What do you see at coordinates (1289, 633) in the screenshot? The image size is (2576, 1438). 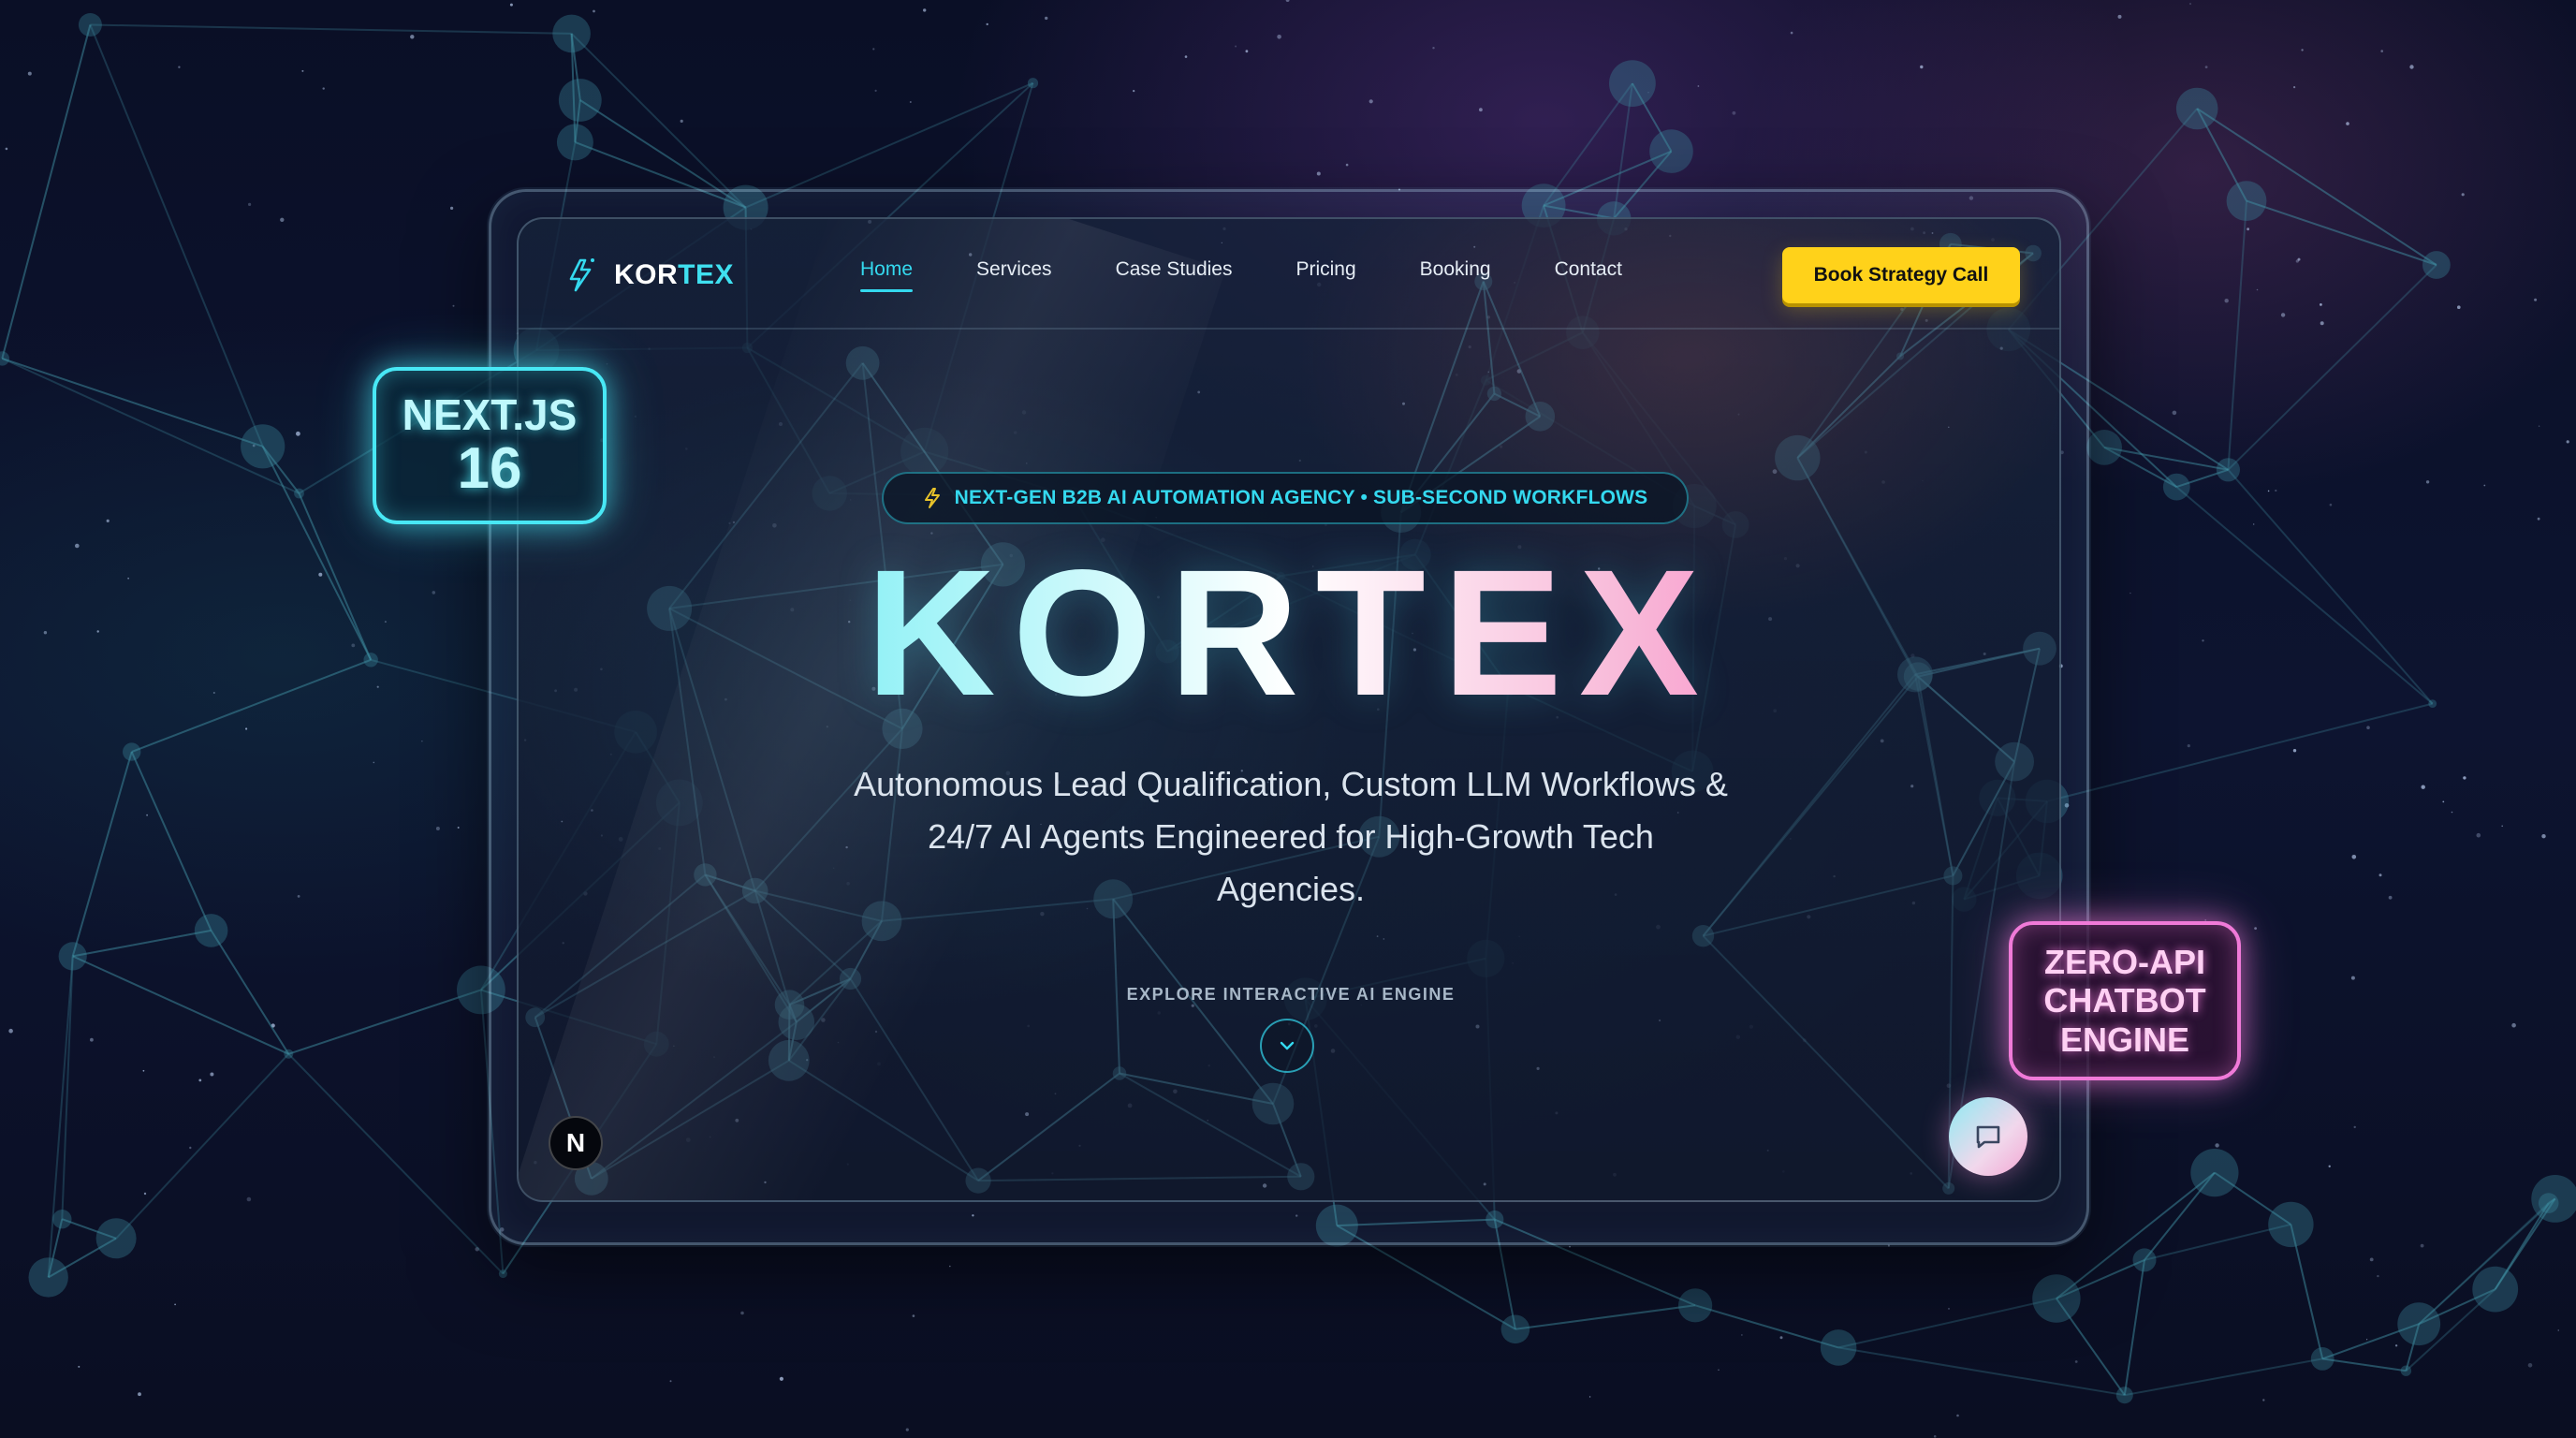 I see `hero-title: KORTEX` at bounding box center [1289, 633].